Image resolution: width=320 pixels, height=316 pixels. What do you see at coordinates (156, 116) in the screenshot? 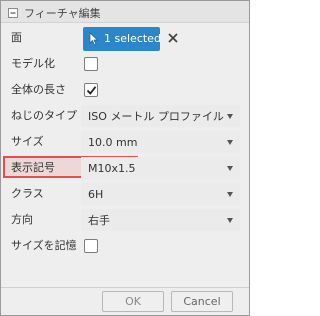
I see `thread-type-value: ISO メートル プロファイル` at bounding box center [156, 116].